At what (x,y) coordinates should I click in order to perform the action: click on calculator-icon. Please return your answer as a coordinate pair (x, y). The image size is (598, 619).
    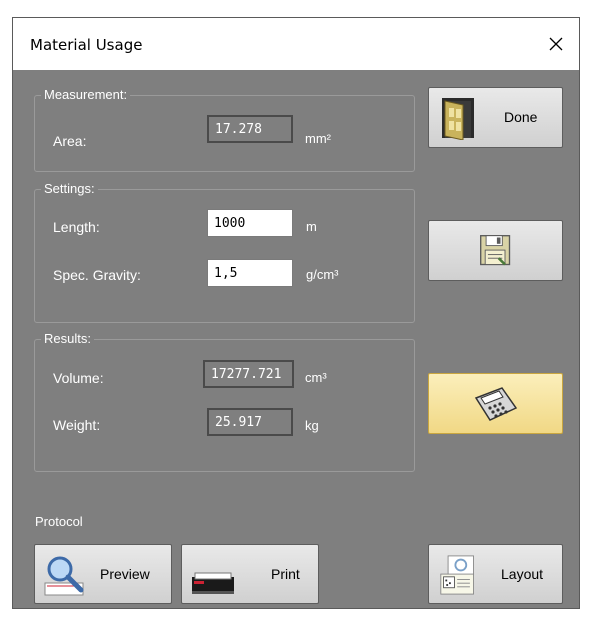
    Looking at the image, I should click on (496, 404).